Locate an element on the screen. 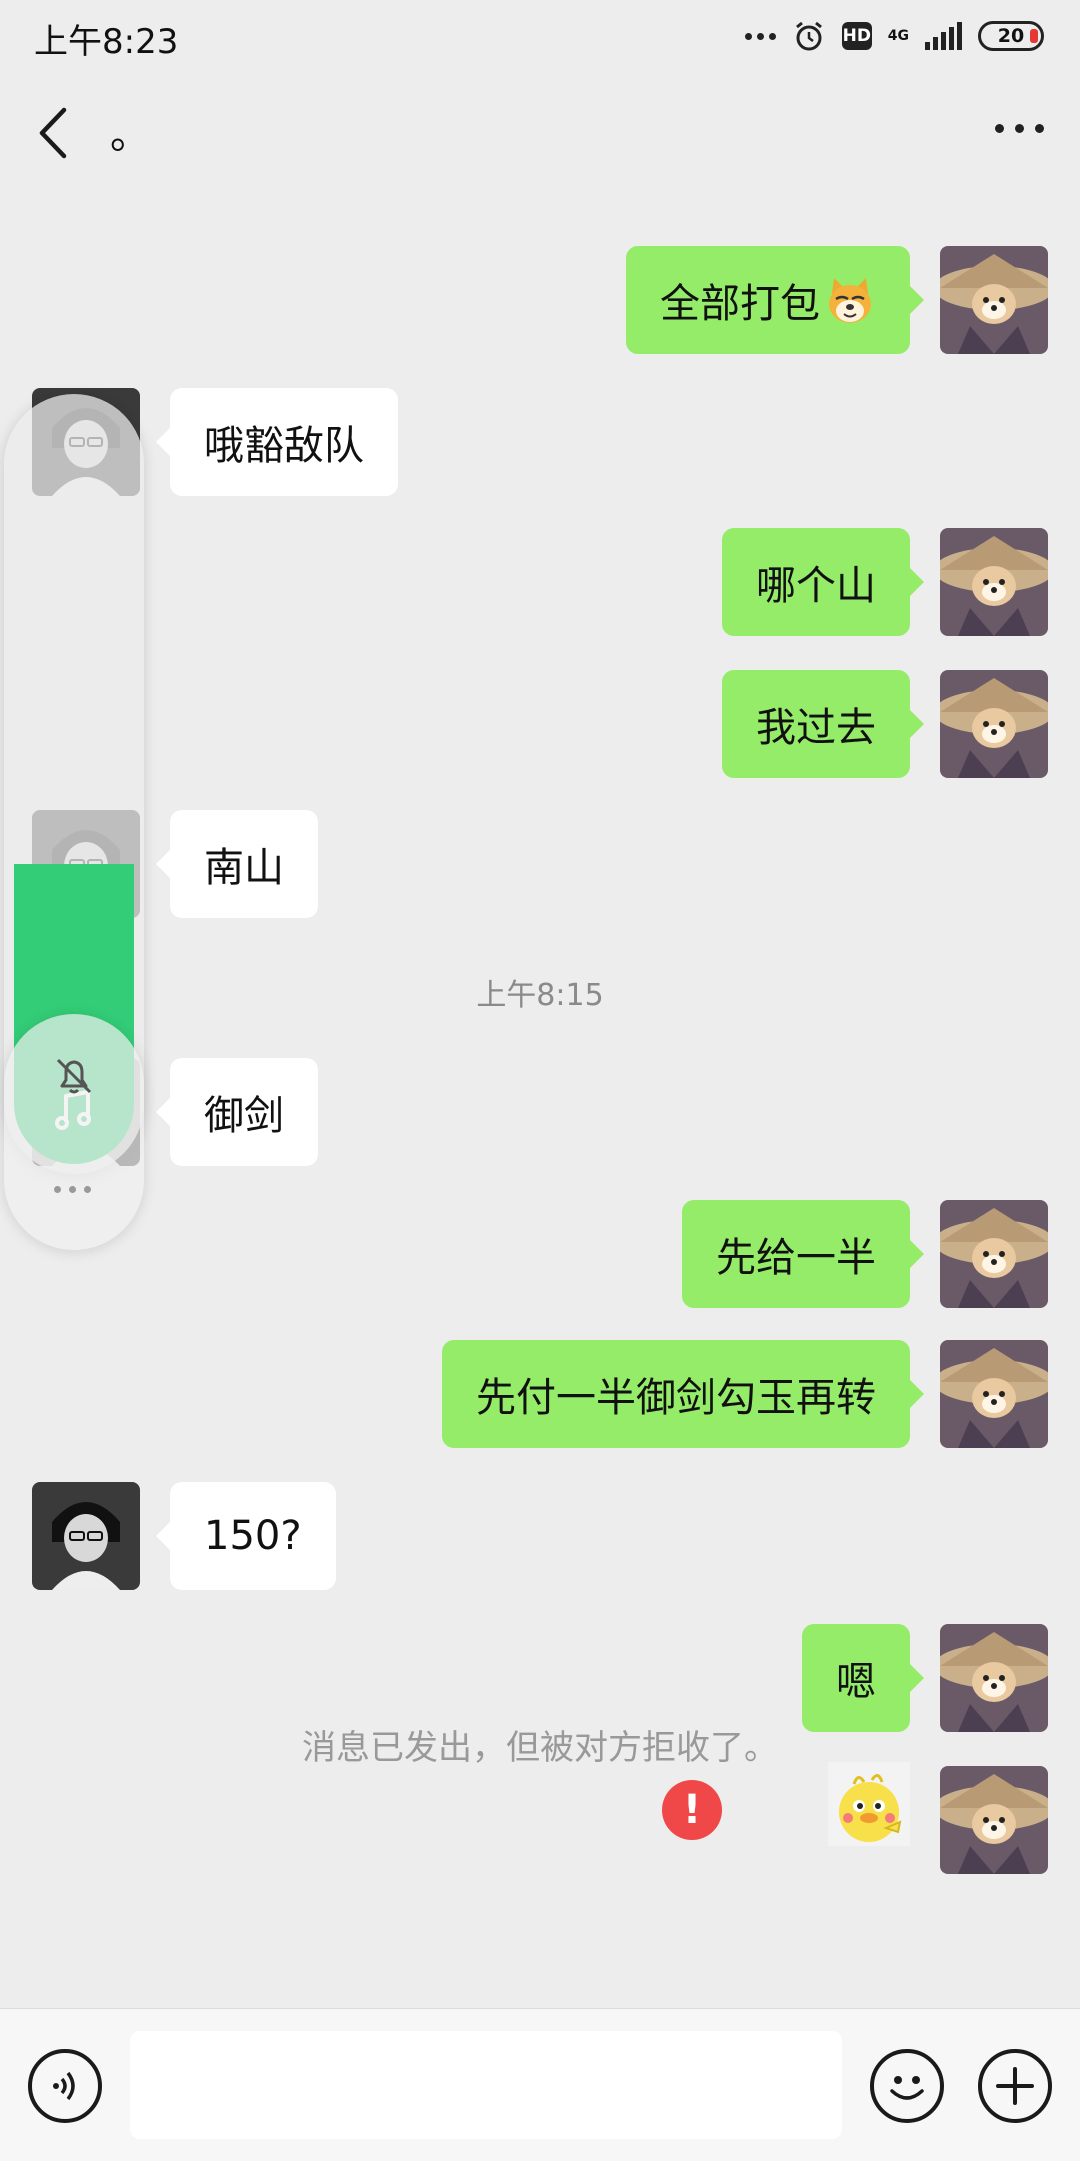  notification-dots-icon is located at coordinates (760, 36).